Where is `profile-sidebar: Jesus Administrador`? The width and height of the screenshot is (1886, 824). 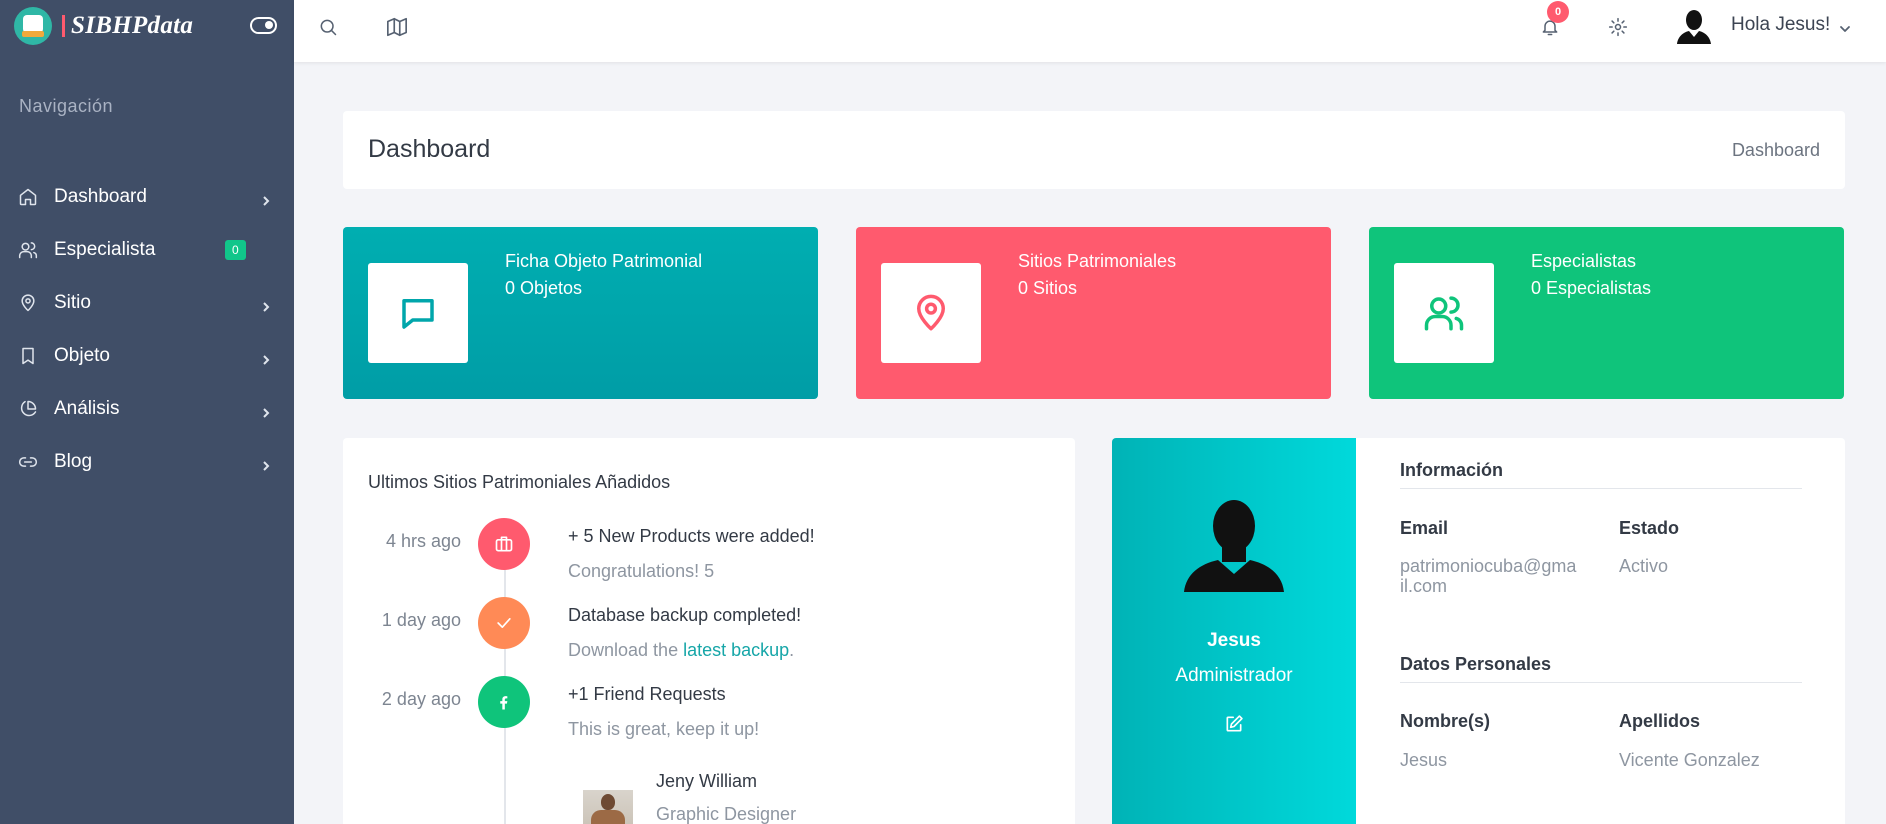 profile-sidebar: Jesus Administrador is located at coordinates (1234, 631).